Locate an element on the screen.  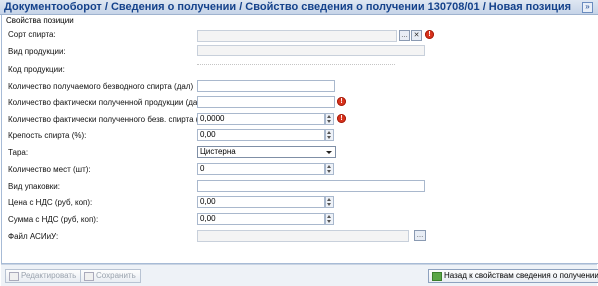
clear-icon: ✕ is located at coordinates (416, 35).